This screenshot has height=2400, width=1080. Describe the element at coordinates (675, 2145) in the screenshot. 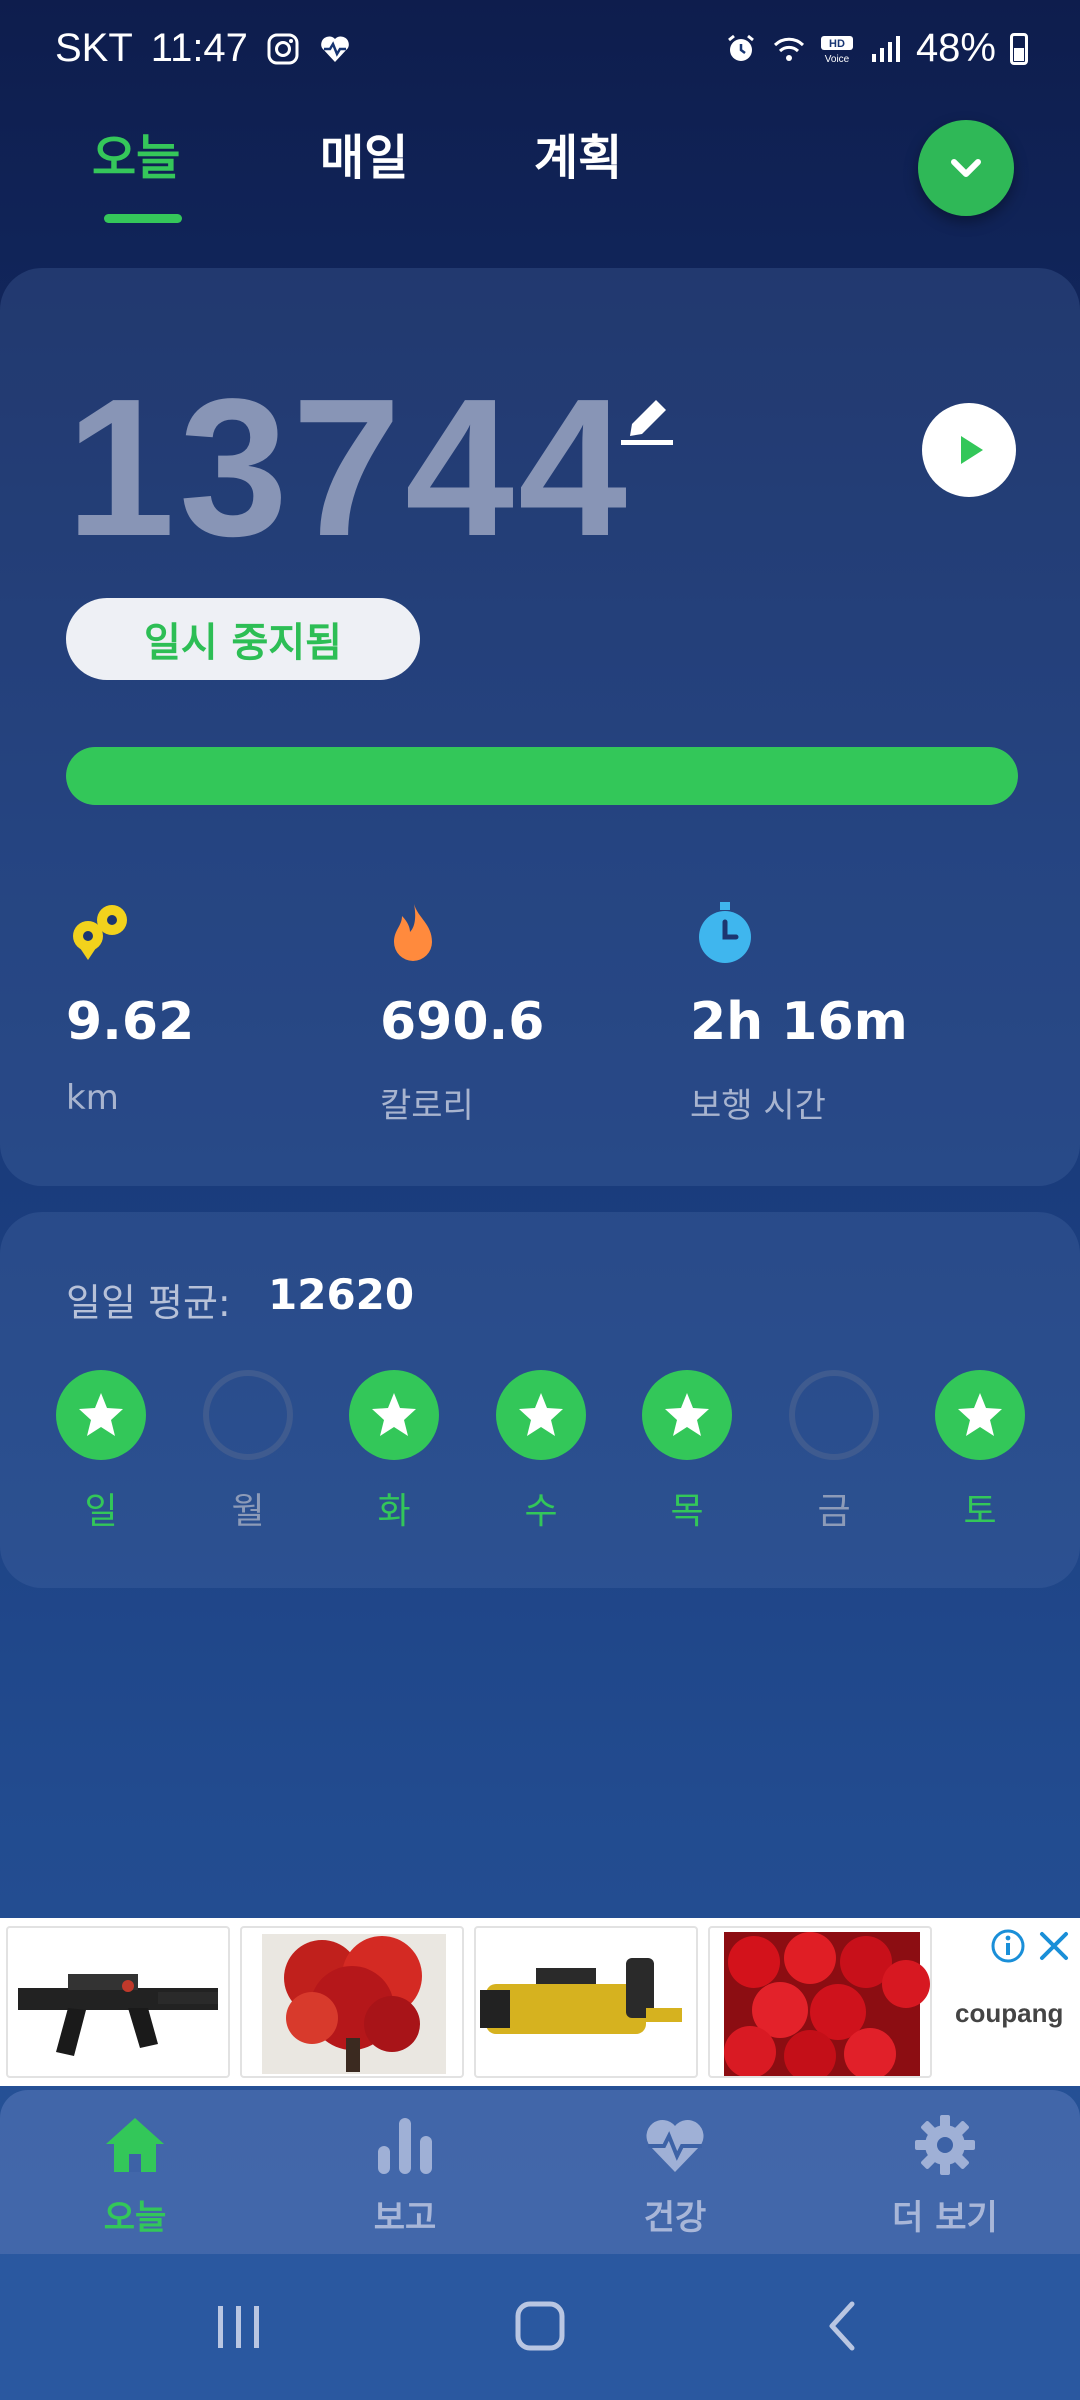

I see `heart-pulse-icon` at that location.